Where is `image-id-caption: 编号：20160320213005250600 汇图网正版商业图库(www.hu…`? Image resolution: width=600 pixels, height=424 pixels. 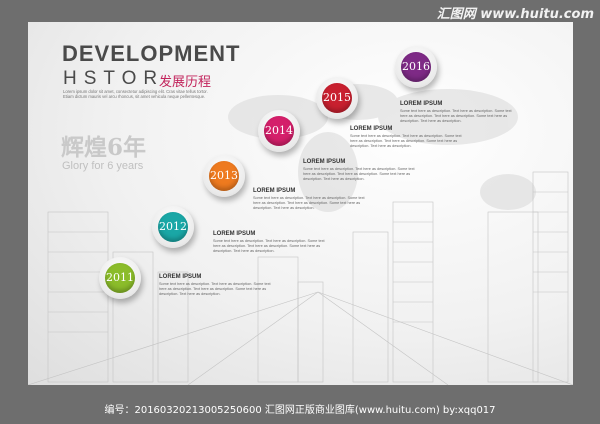
image-id-caption: 编号：20160320213005250600 汇图网正版商业图库(www.hu… is located at coordinates (300, 410).